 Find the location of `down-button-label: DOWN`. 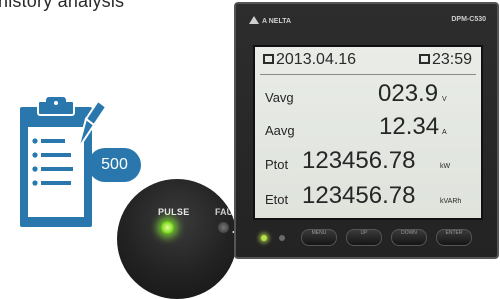

down-button-label: DOWN is located at coordinates (409, 233).